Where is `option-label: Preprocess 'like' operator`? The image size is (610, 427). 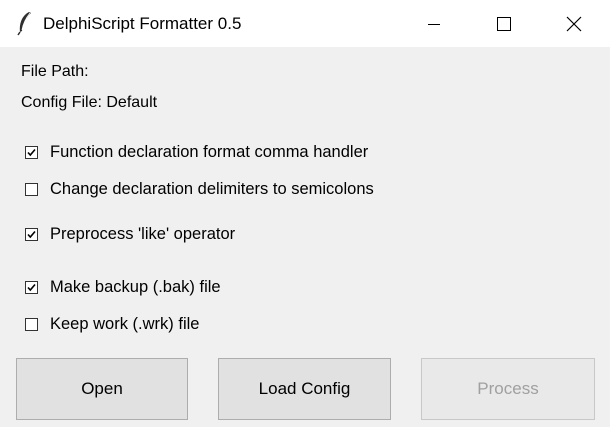 option-label: Preprocess 'like' operator is located at coordinates (143, 234).